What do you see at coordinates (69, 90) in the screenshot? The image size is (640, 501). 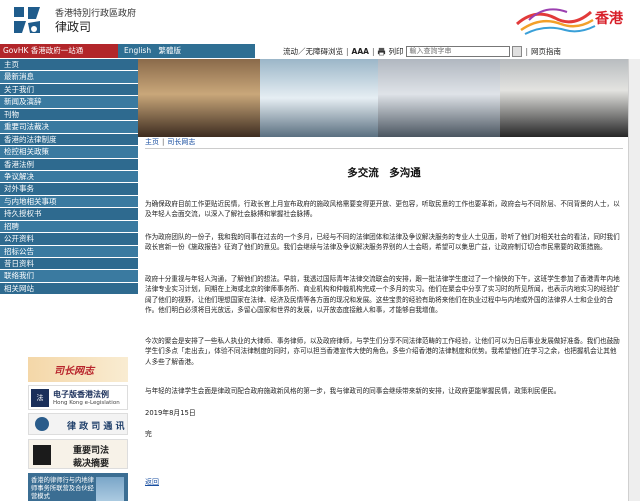 I see `sidebar-item-about-us: 关于我们` at bounding box center [69, 90].